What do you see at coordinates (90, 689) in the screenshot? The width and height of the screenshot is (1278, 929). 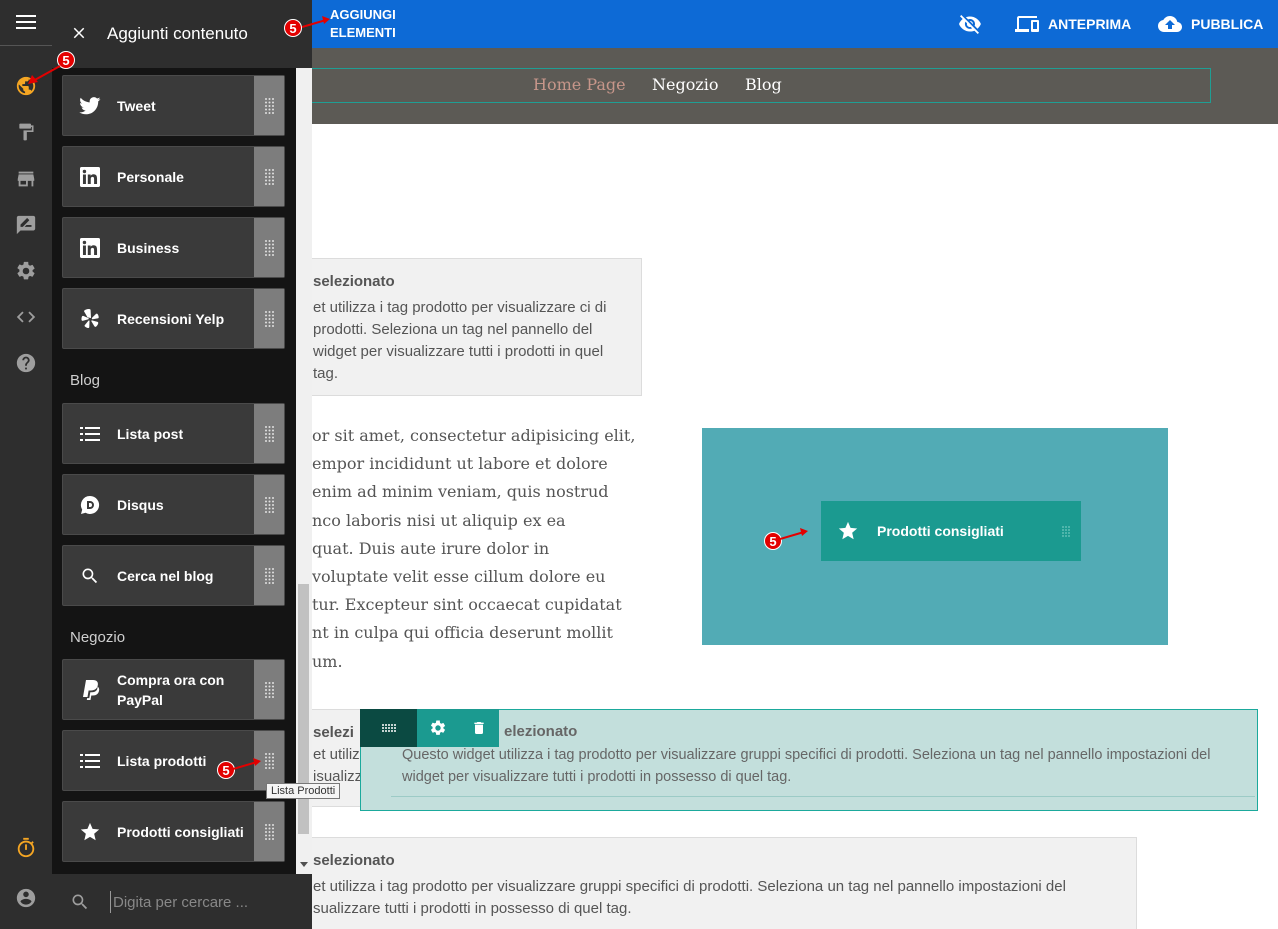 I see `paypal-icon` at bounding box center [90, 689].